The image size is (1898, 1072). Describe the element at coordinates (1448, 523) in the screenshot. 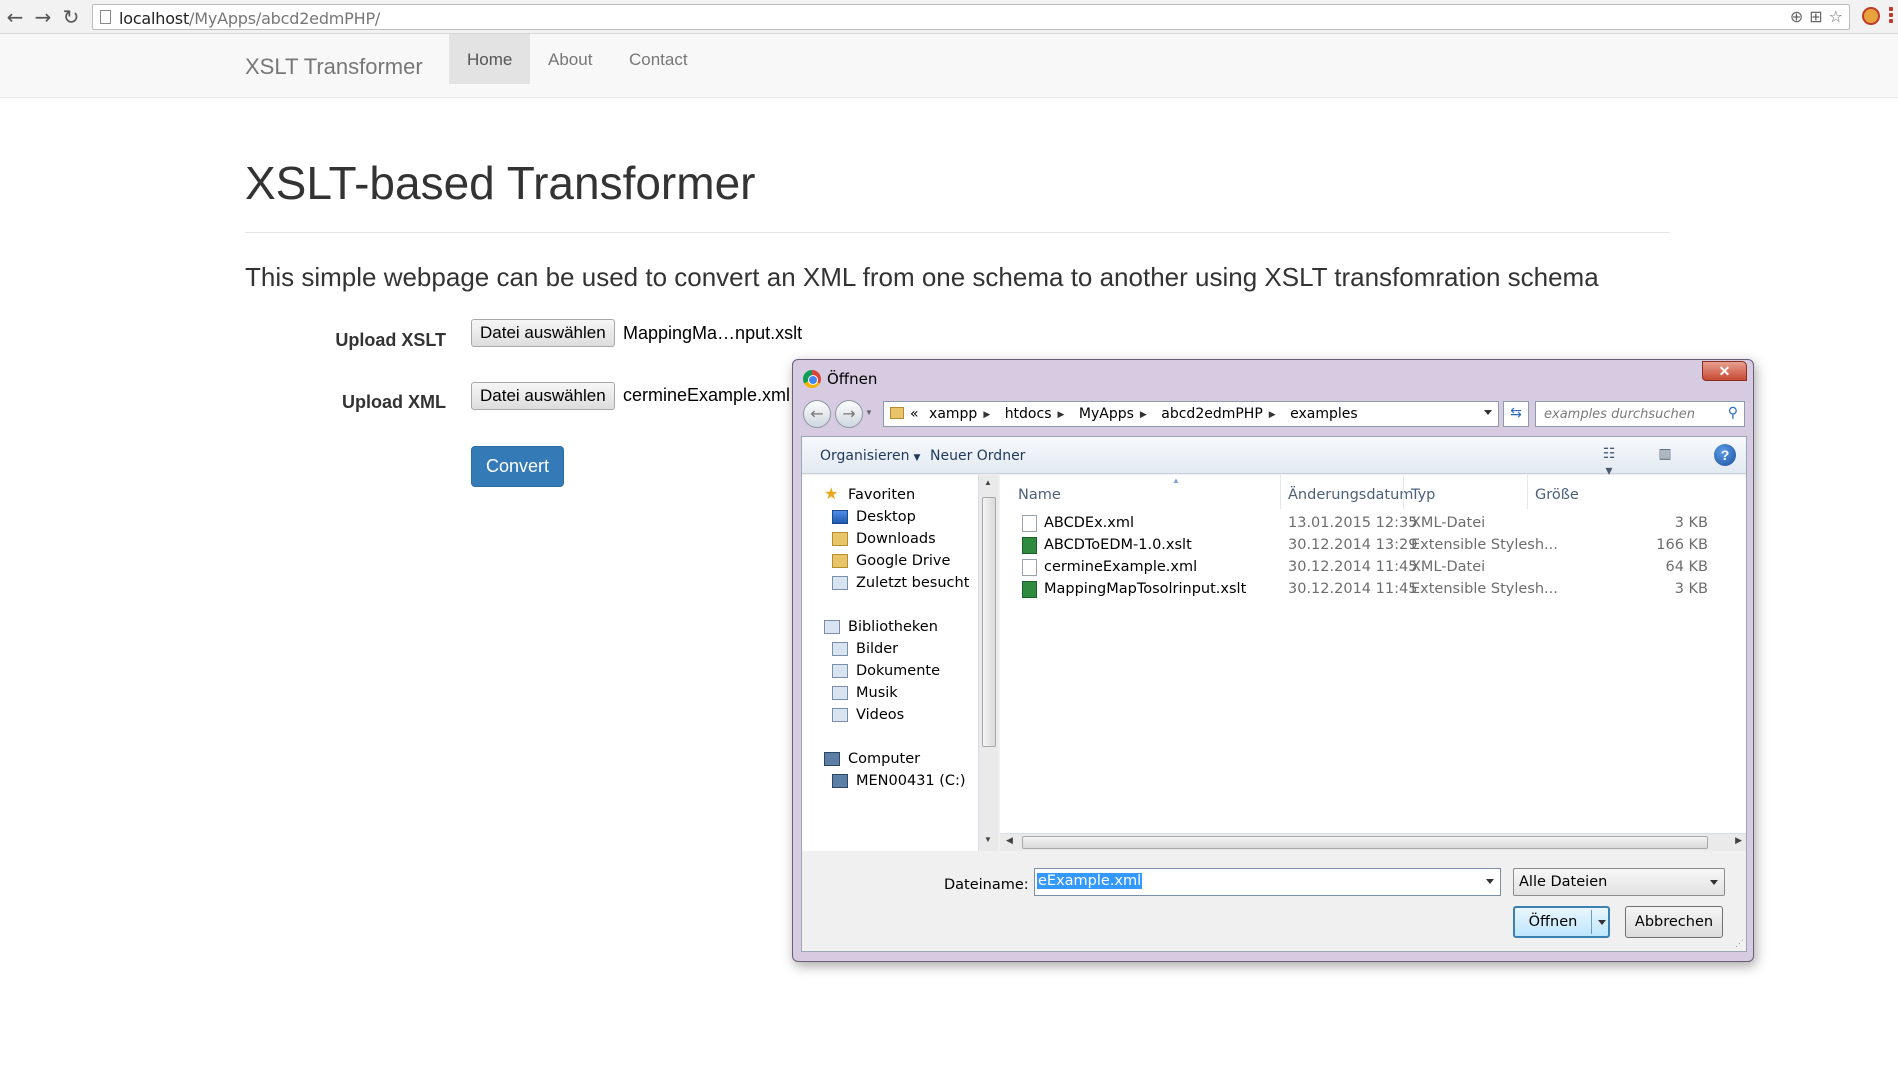

I see `file-type: XML-Datei` at that location.